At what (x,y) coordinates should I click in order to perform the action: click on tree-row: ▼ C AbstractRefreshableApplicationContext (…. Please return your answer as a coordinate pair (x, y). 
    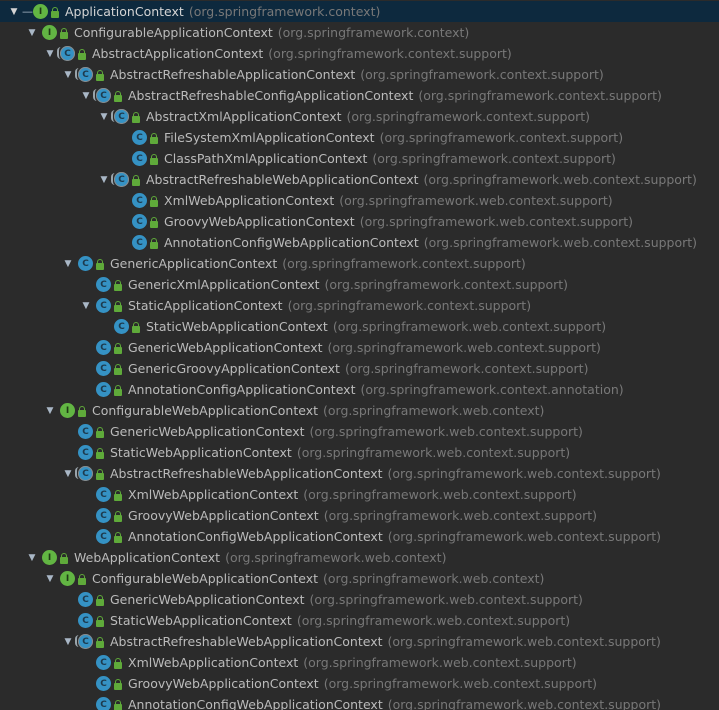
    Looking at the image, I should click on (359, 74).